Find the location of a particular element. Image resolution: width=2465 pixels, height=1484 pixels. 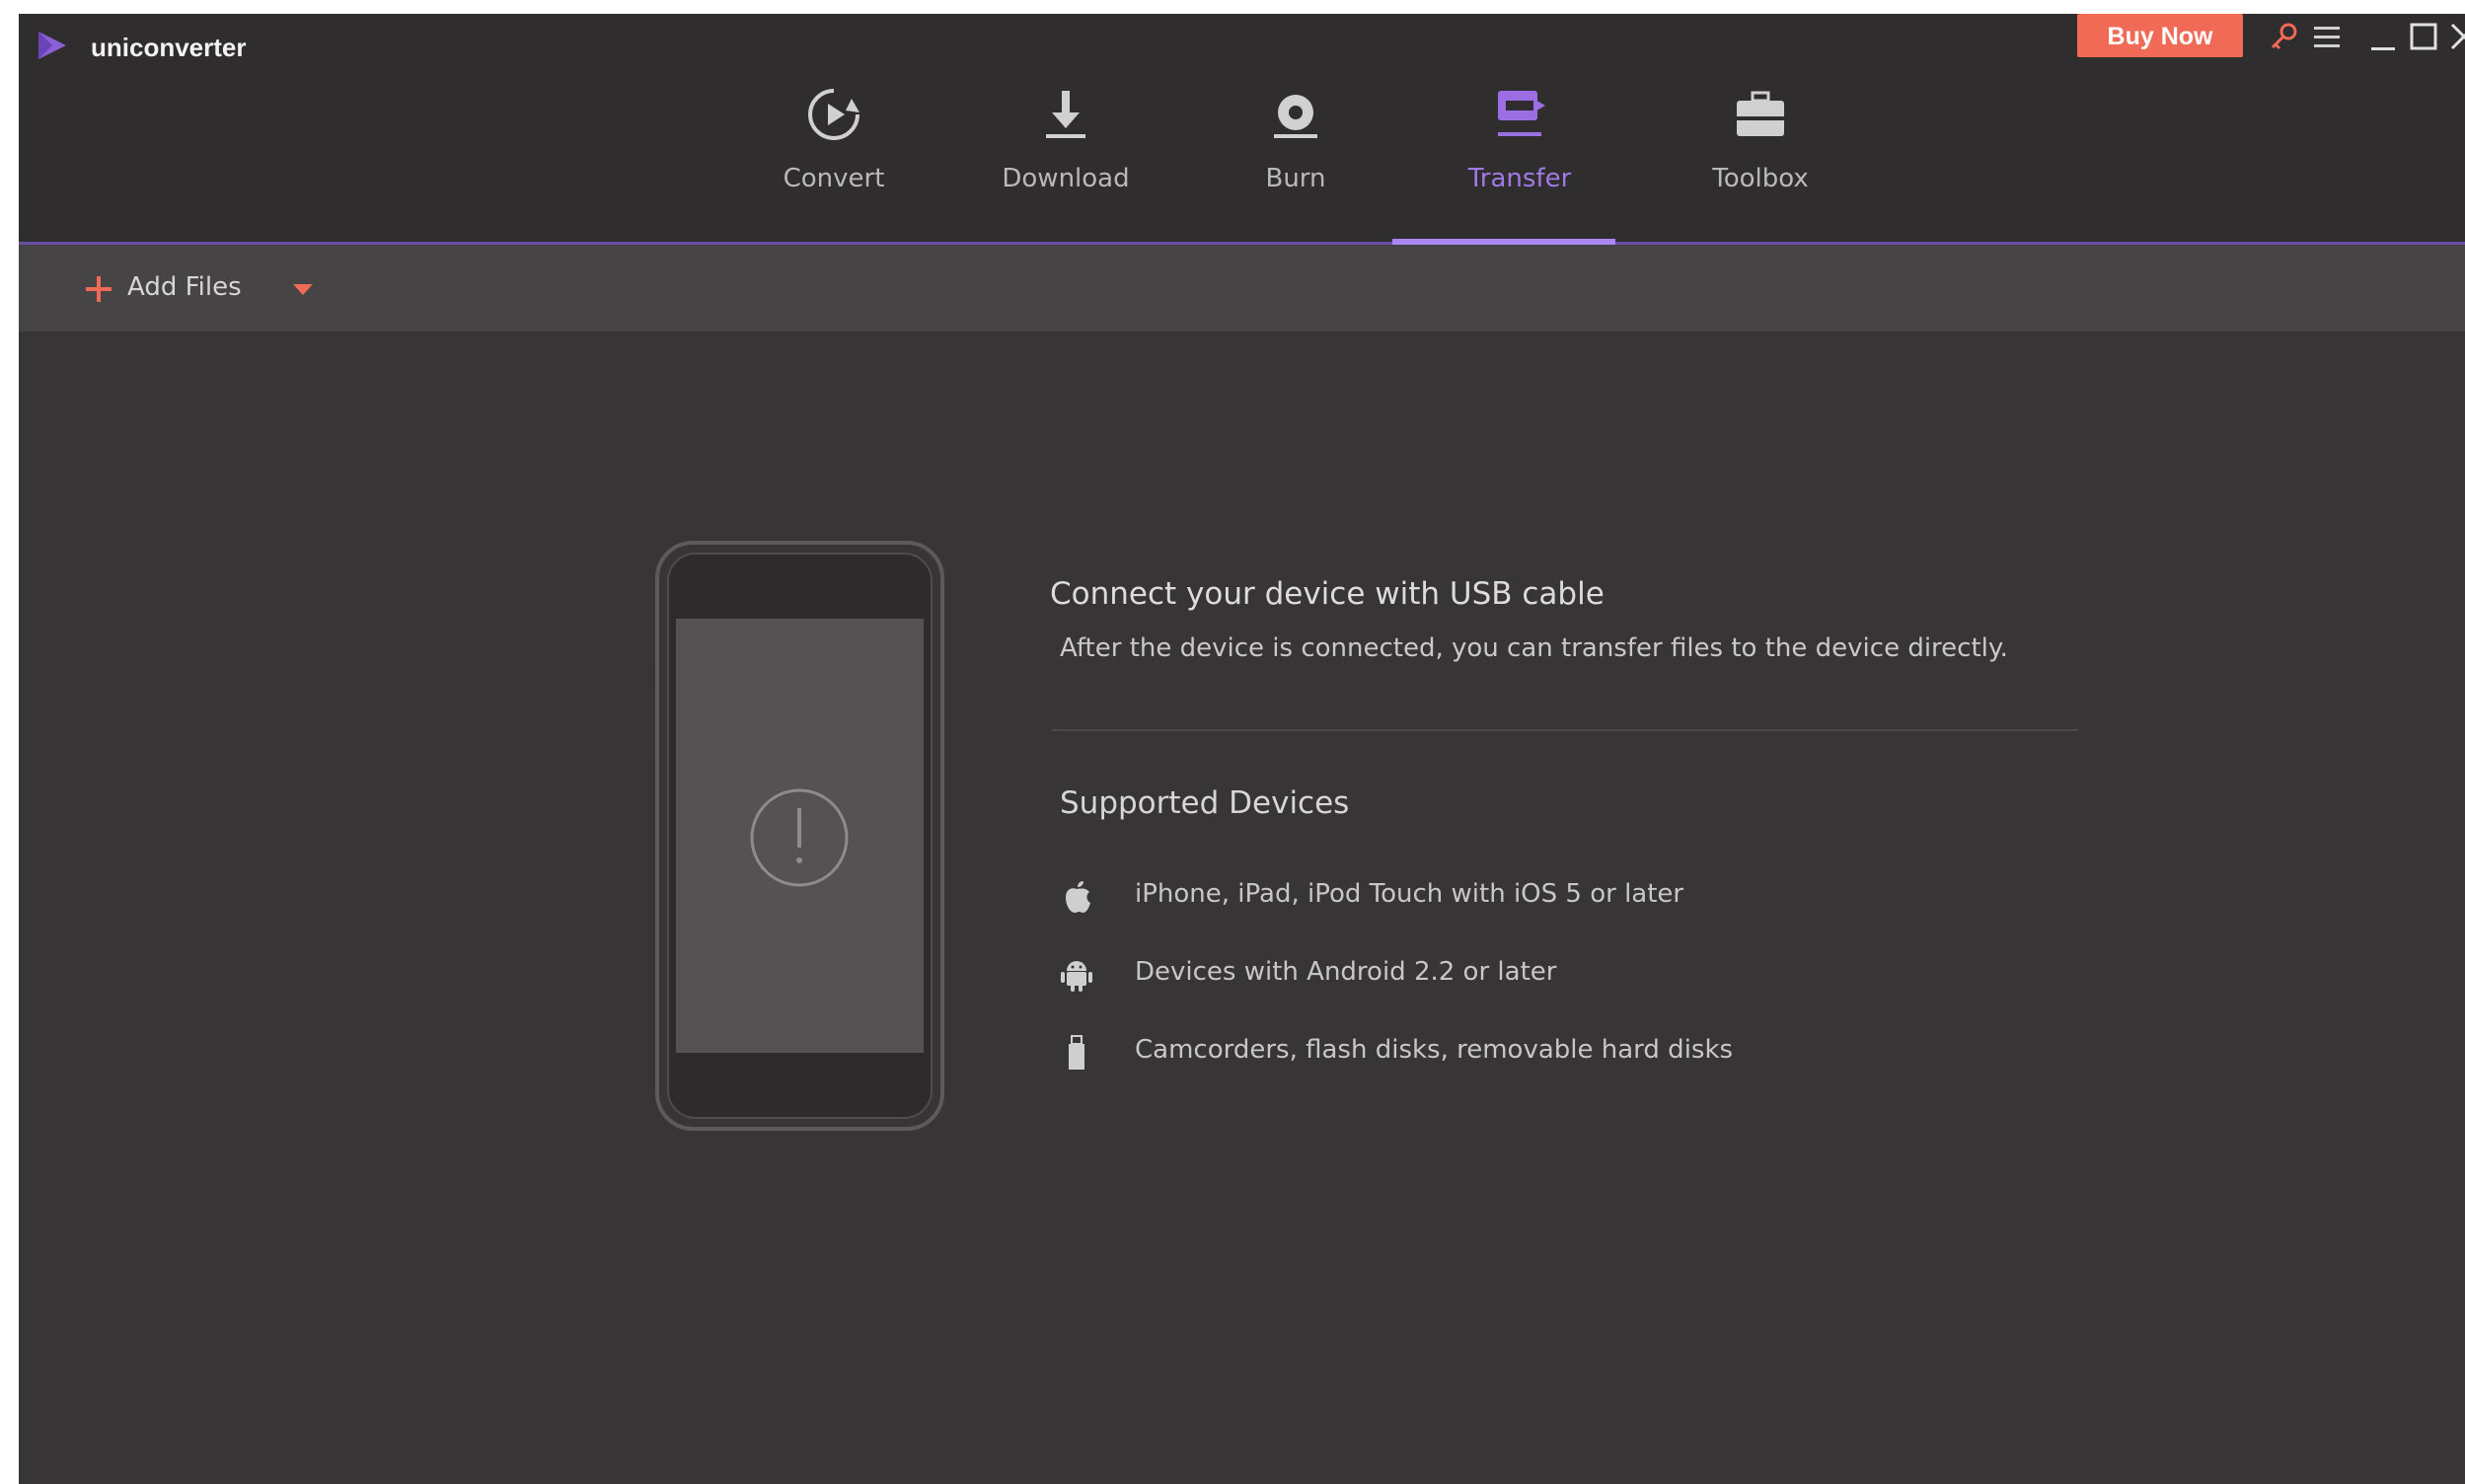

tab-toolbox-label: Toolbox is located at coordinates (1760, 178).